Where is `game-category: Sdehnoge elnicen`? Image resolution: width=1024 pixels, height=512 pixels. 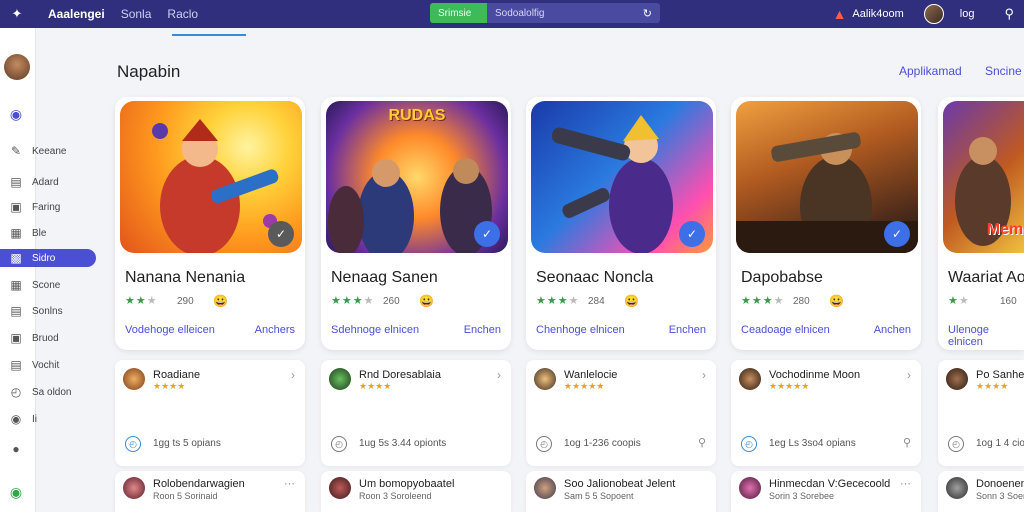
game-category: Sdehnoge elnicen is located at coordinates (375, 330).